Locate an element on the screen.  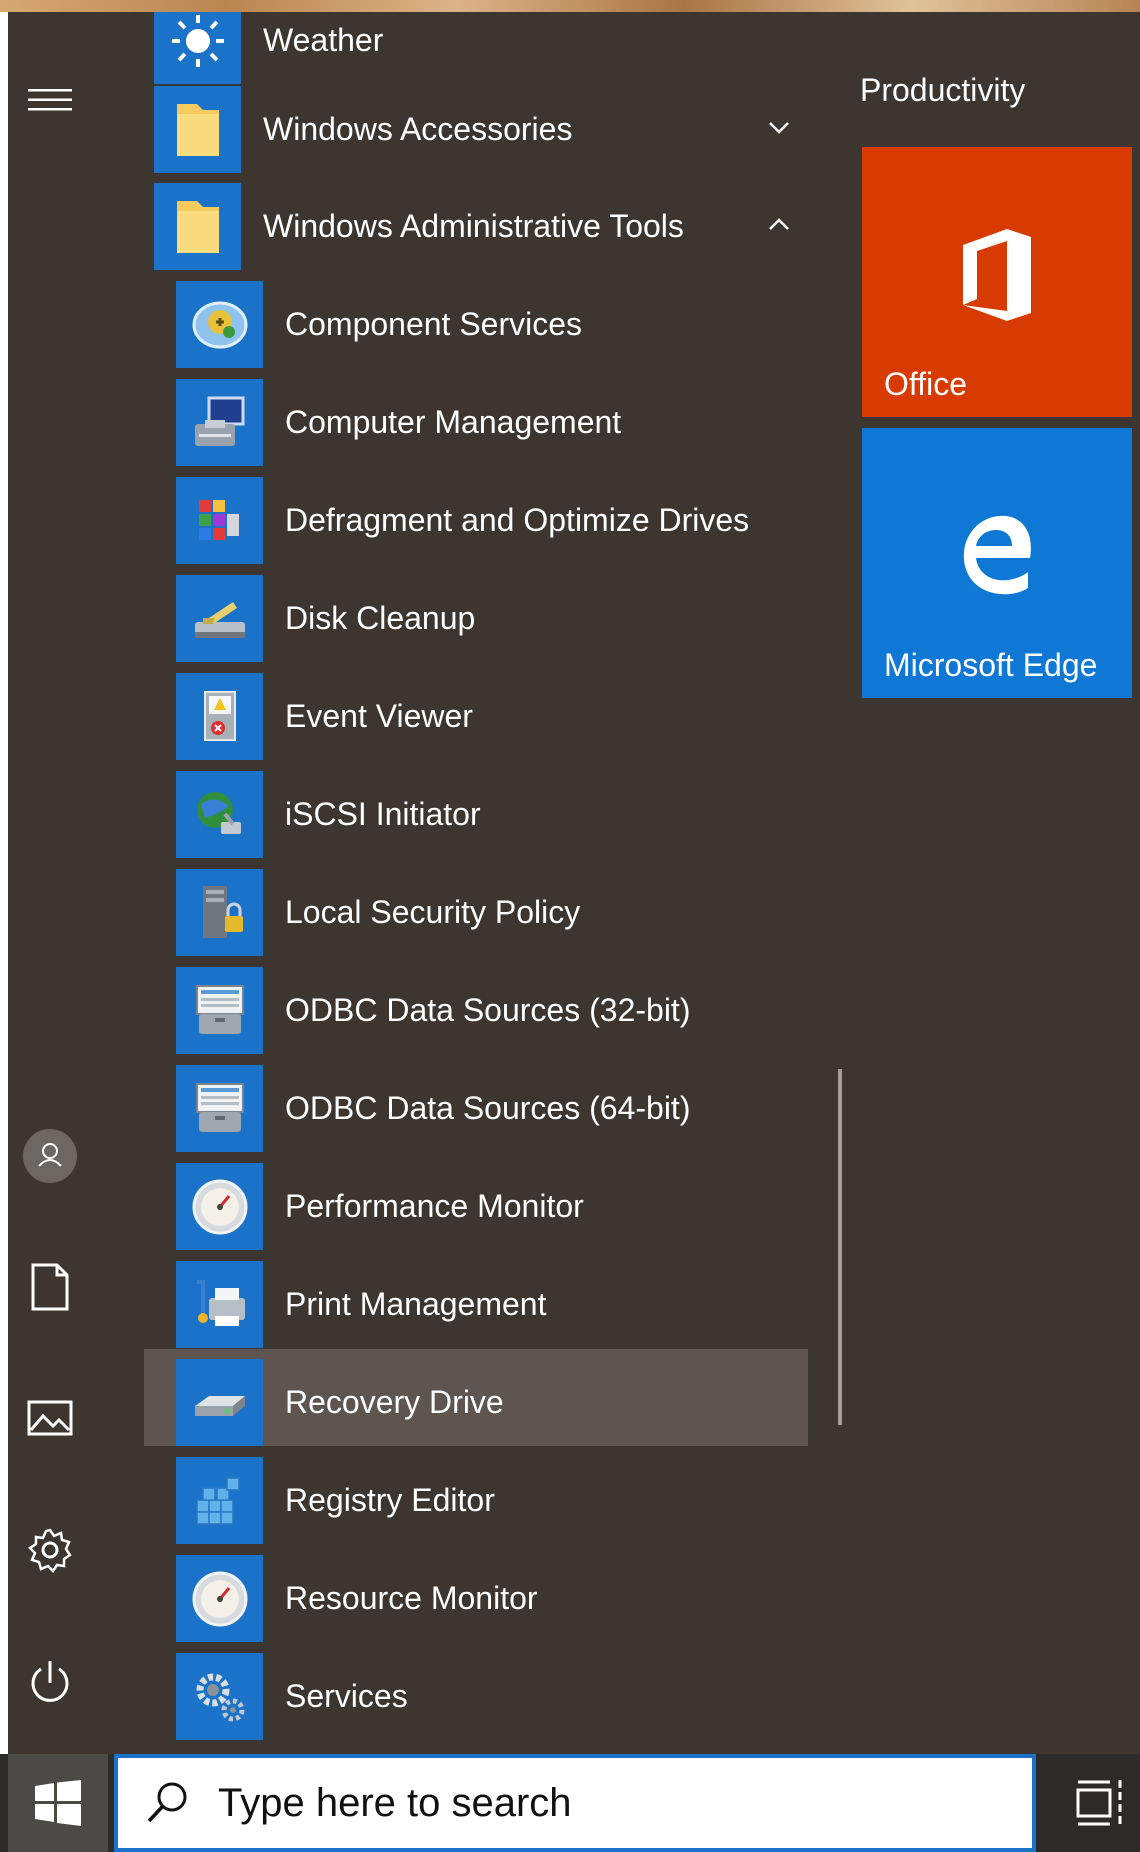
app-label: Print Management is located at coordinates (416, 1304).